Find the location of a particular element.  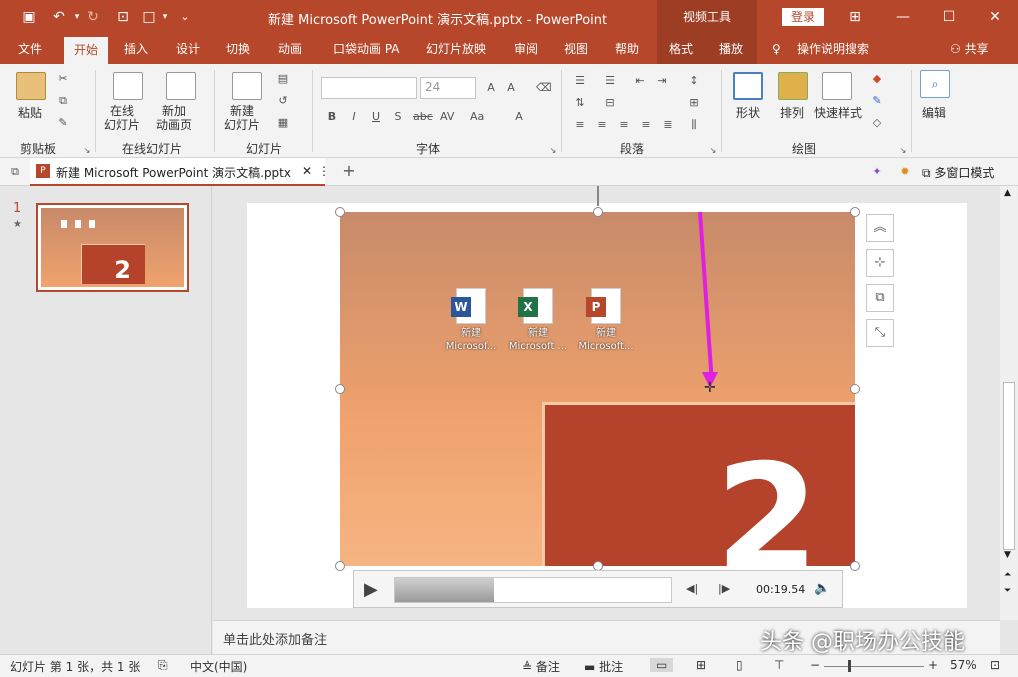

change-case-icon: Aa is located at coordinates (477, 117).